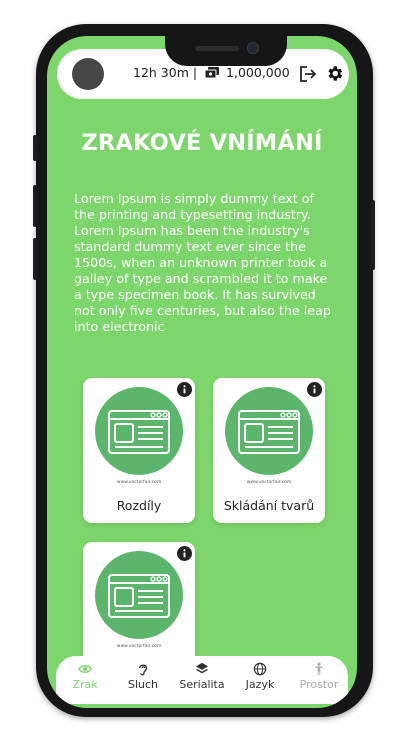 This screenshot has width=411, height=739. I want to click on time-remaining: 12h 30m |, so click(165, 72).